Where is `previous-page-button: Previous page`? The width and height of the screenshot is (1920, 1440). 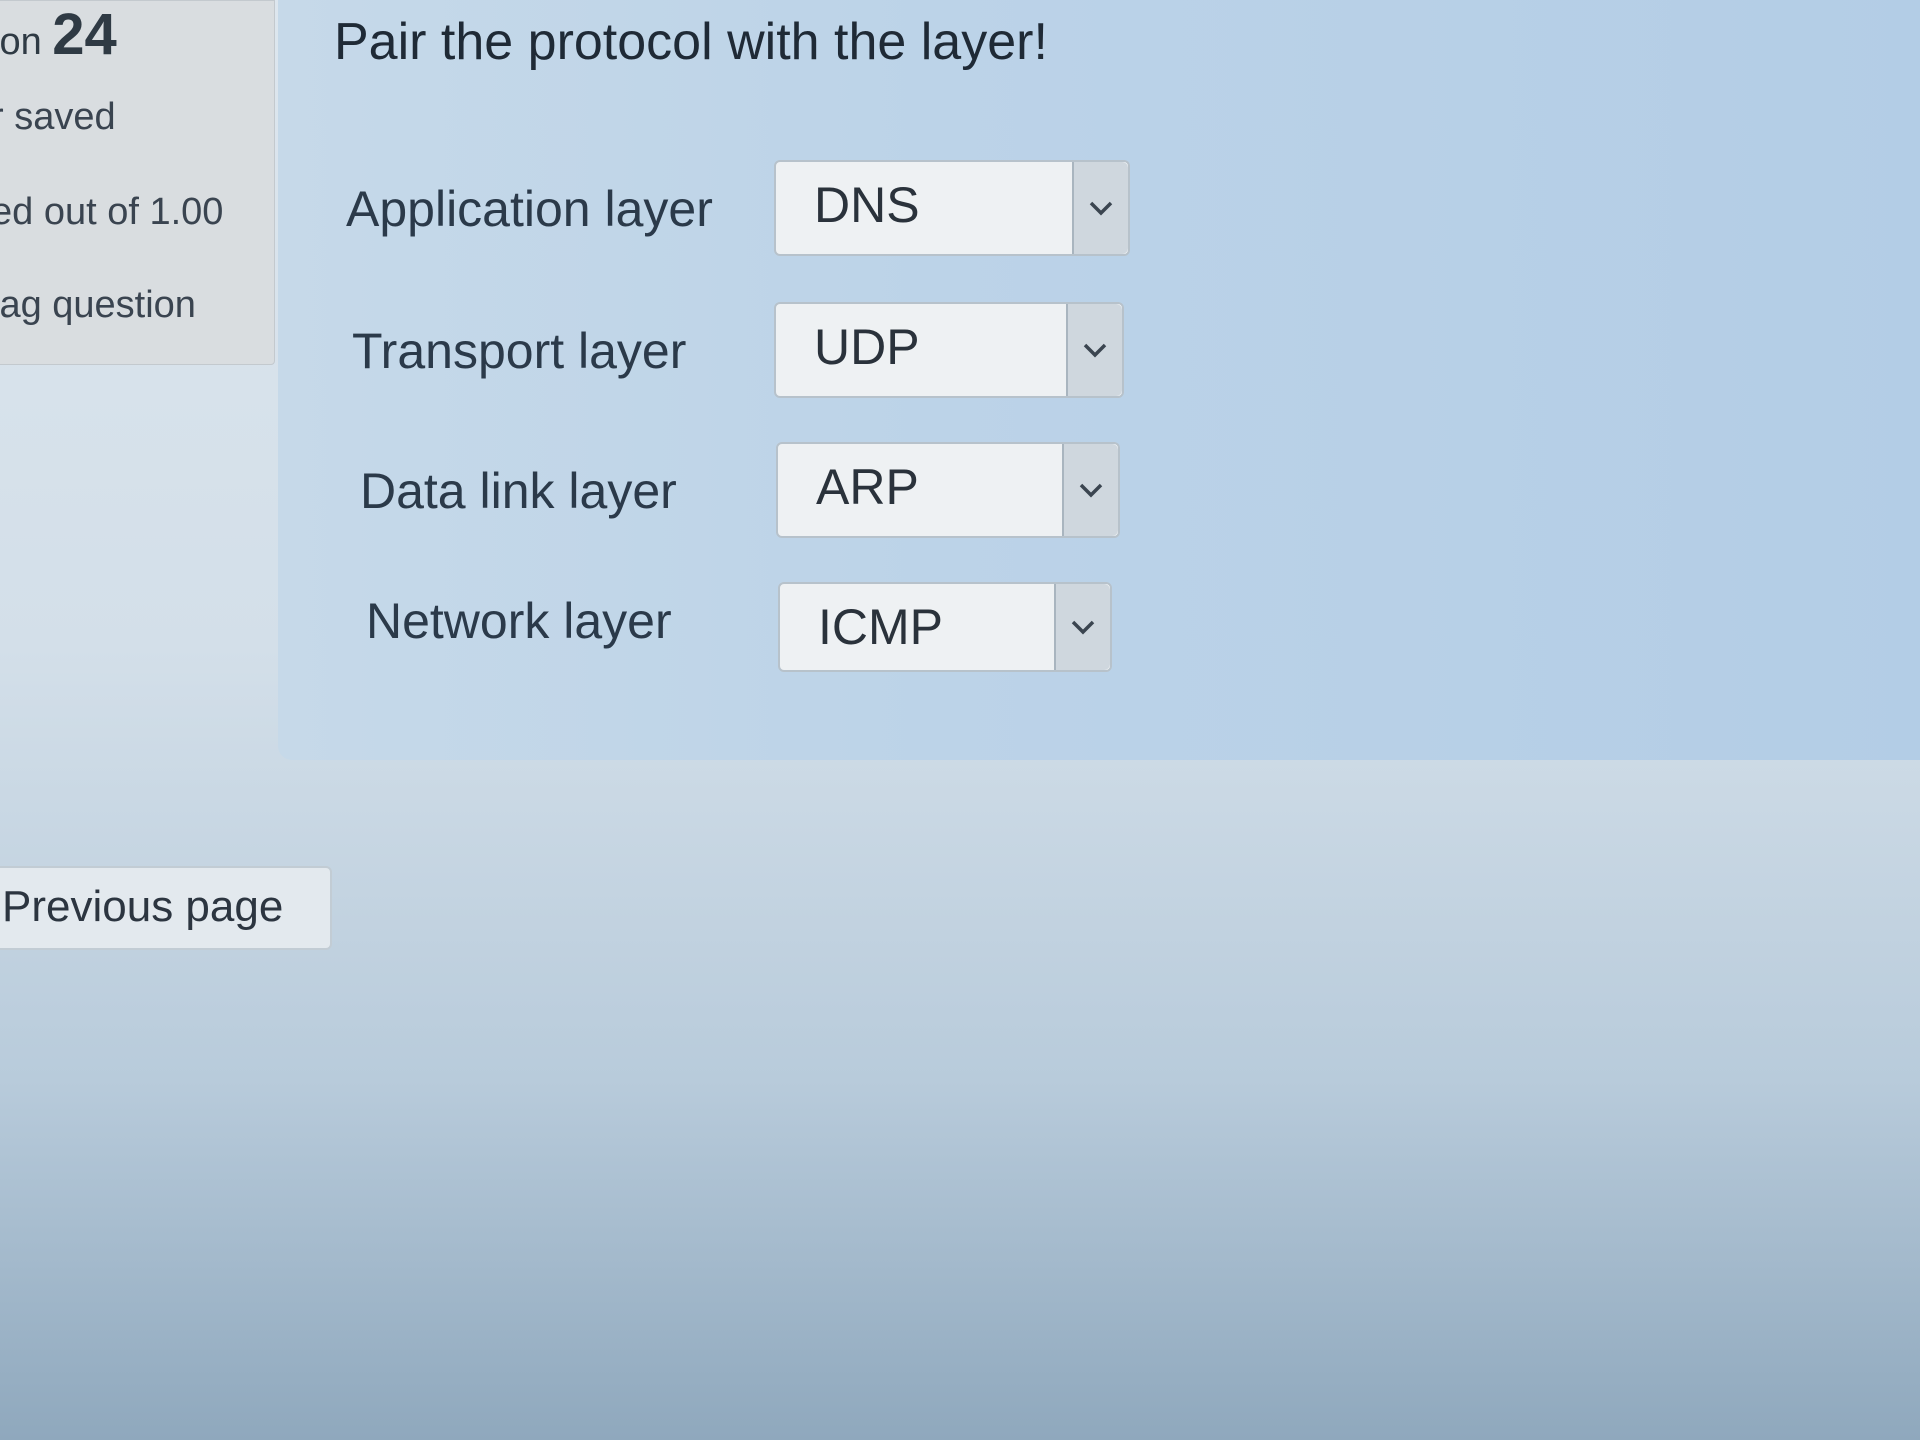
previous-page-button: Previous page is located at coordinates (166, 908).